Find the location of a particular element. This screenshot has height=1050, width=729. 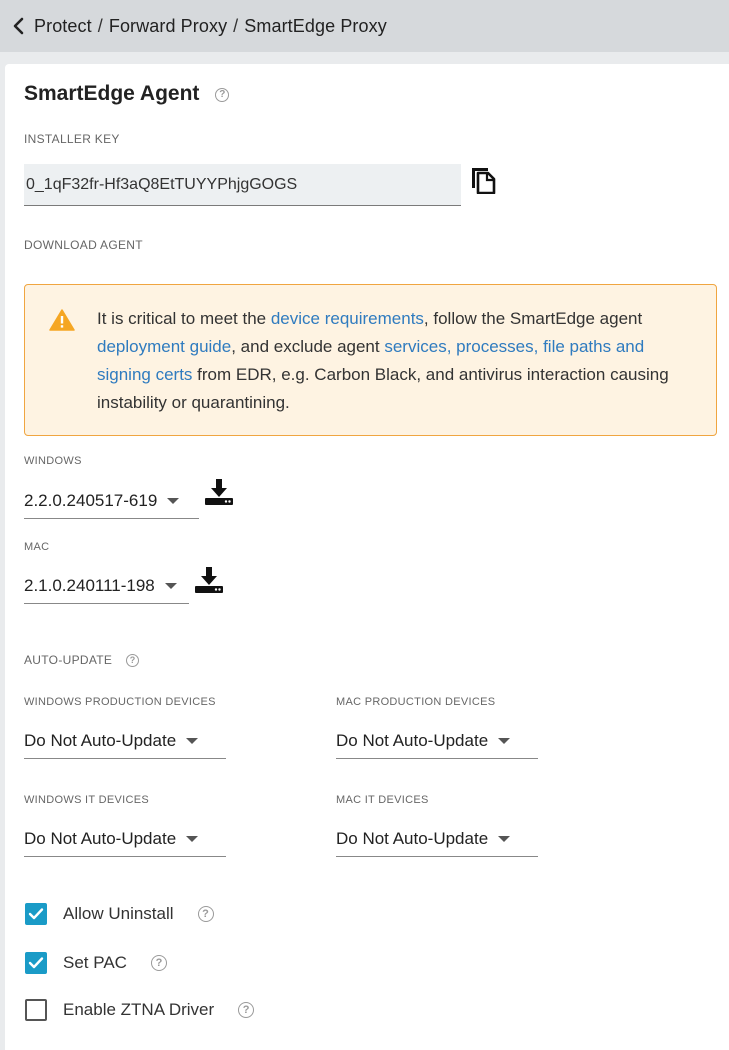

chevron-left-icon is located at coordinates (18, 26).